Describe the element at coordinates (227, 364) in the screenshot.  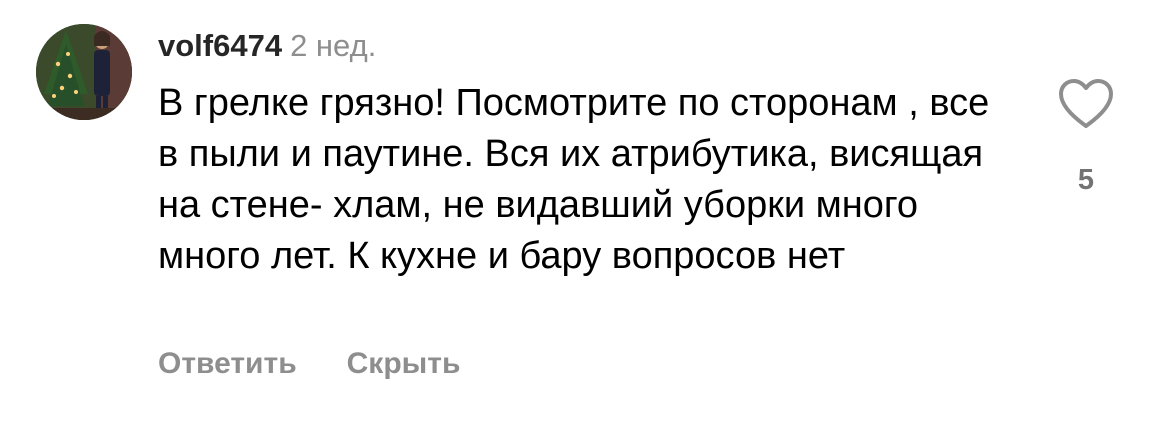
I see `reply-button: Ответить` at that location.